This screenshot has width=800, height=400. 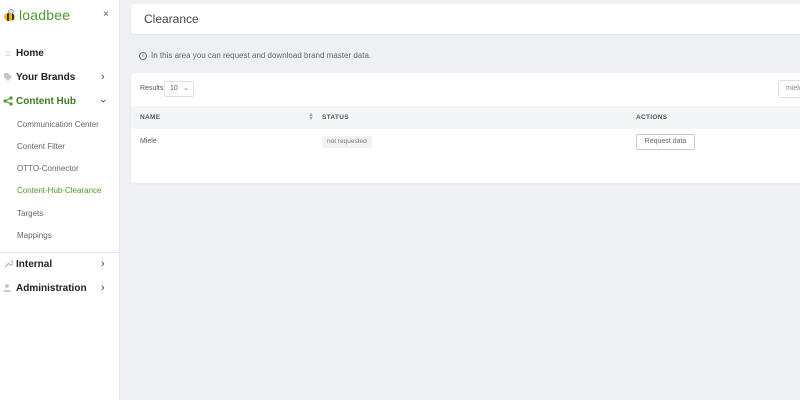 What do you see at coordinates (465, 117) in the screenshot?
I see `table-header: NAME ▲ ▼ STATUS ACTIONS` at bounding box center [465, 117].